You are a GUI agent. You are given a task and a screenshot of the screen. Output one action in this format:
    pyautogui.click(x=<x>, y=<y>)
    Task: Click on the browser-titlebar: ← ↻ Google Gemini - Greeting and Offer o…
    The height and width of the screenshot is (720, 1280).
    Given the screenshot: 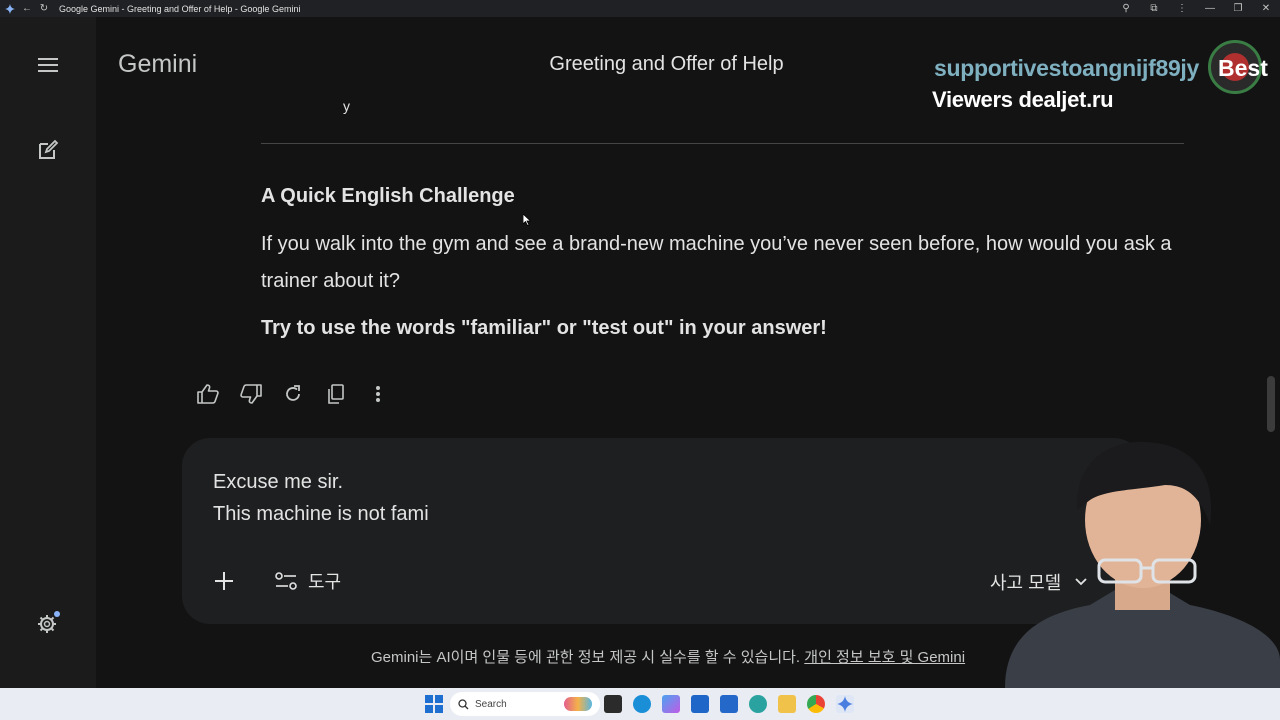 What is the action you would take?
    pyautogui.click(x=640, y=8)
    